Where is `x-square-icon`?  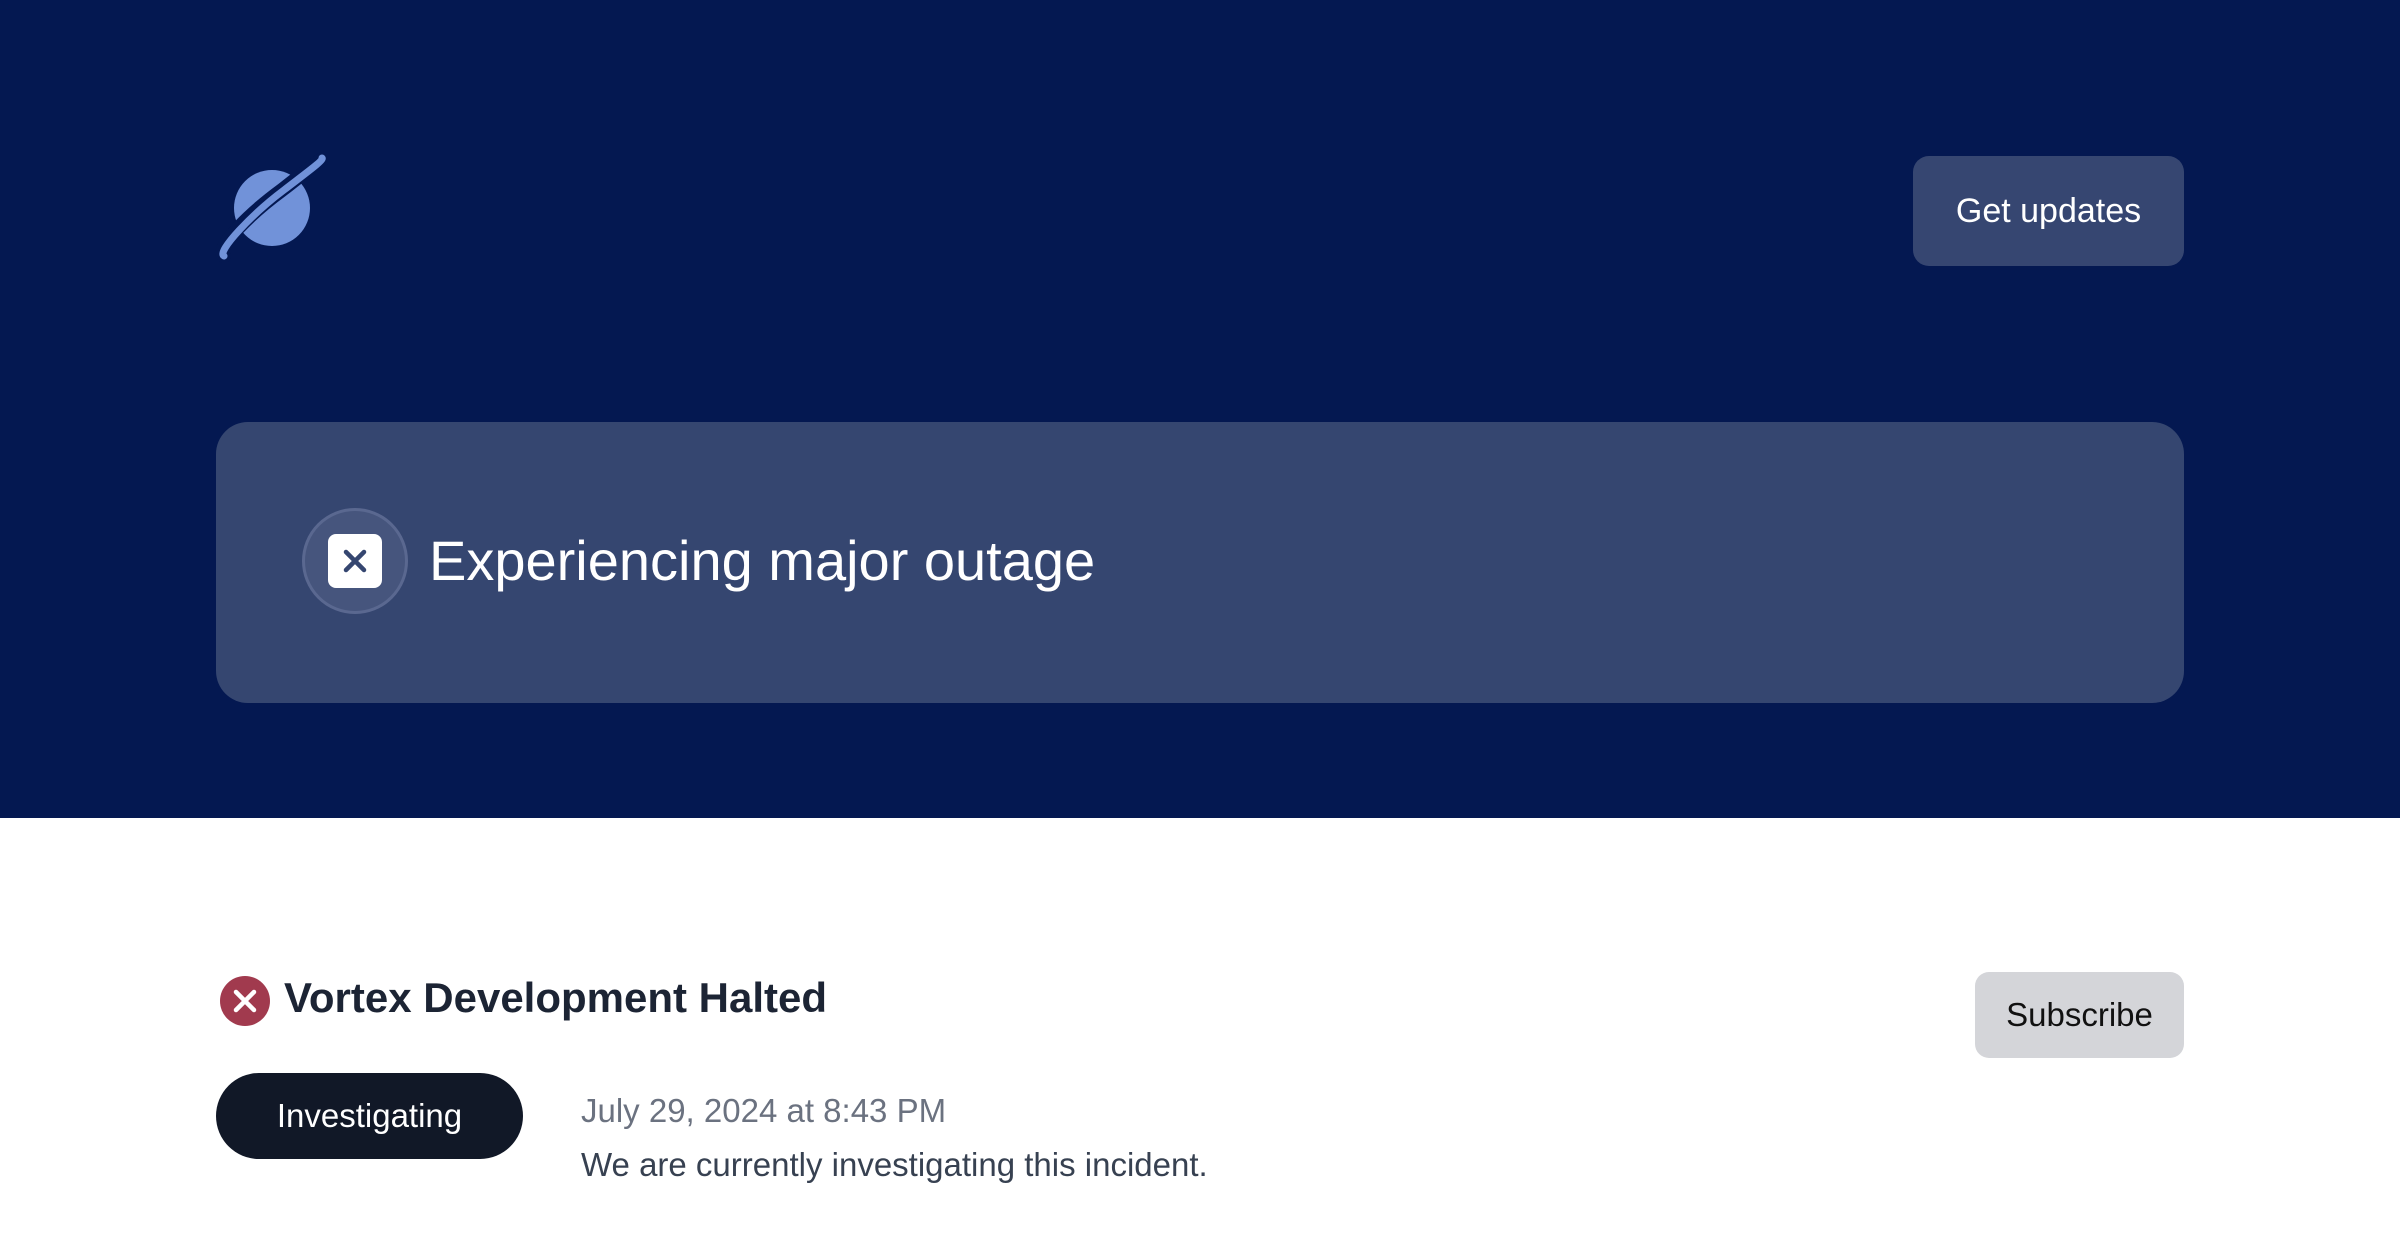 x-square-icon is located at coordinates (355, 561).